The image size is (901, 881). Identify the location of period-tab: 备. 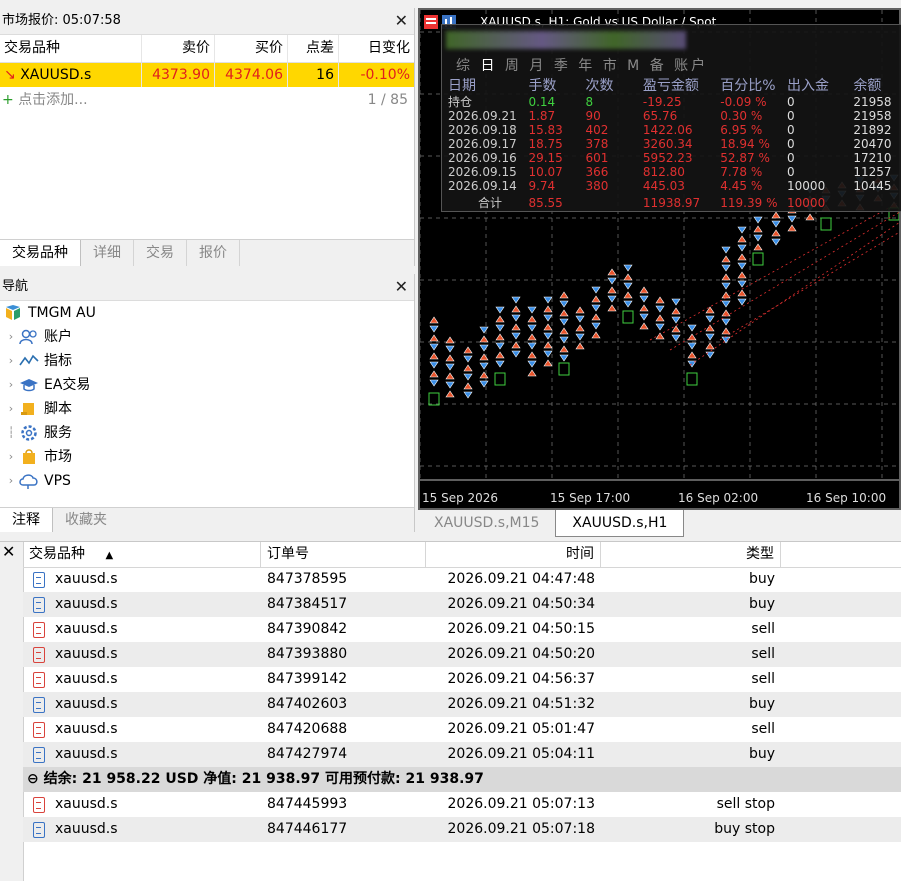
(658, 66).